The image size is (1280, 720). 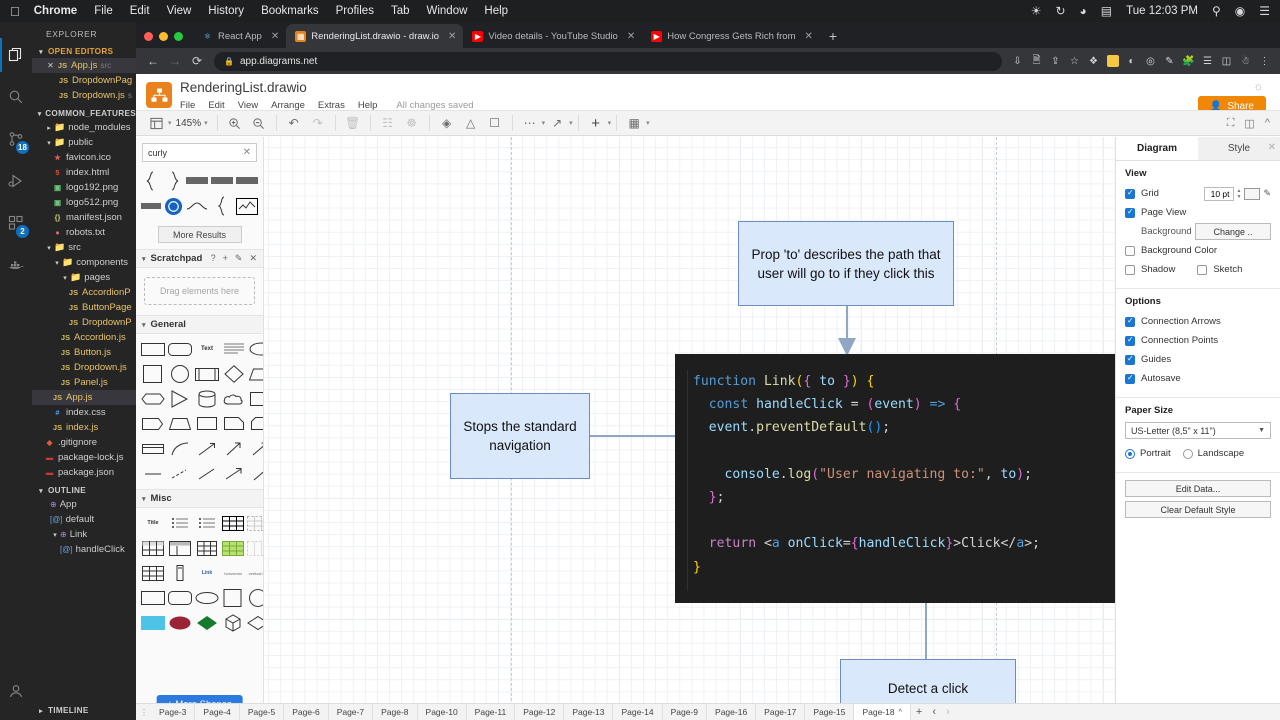 I want to click on connection-points-row: Connection Points, so click(x=1198, y=340).